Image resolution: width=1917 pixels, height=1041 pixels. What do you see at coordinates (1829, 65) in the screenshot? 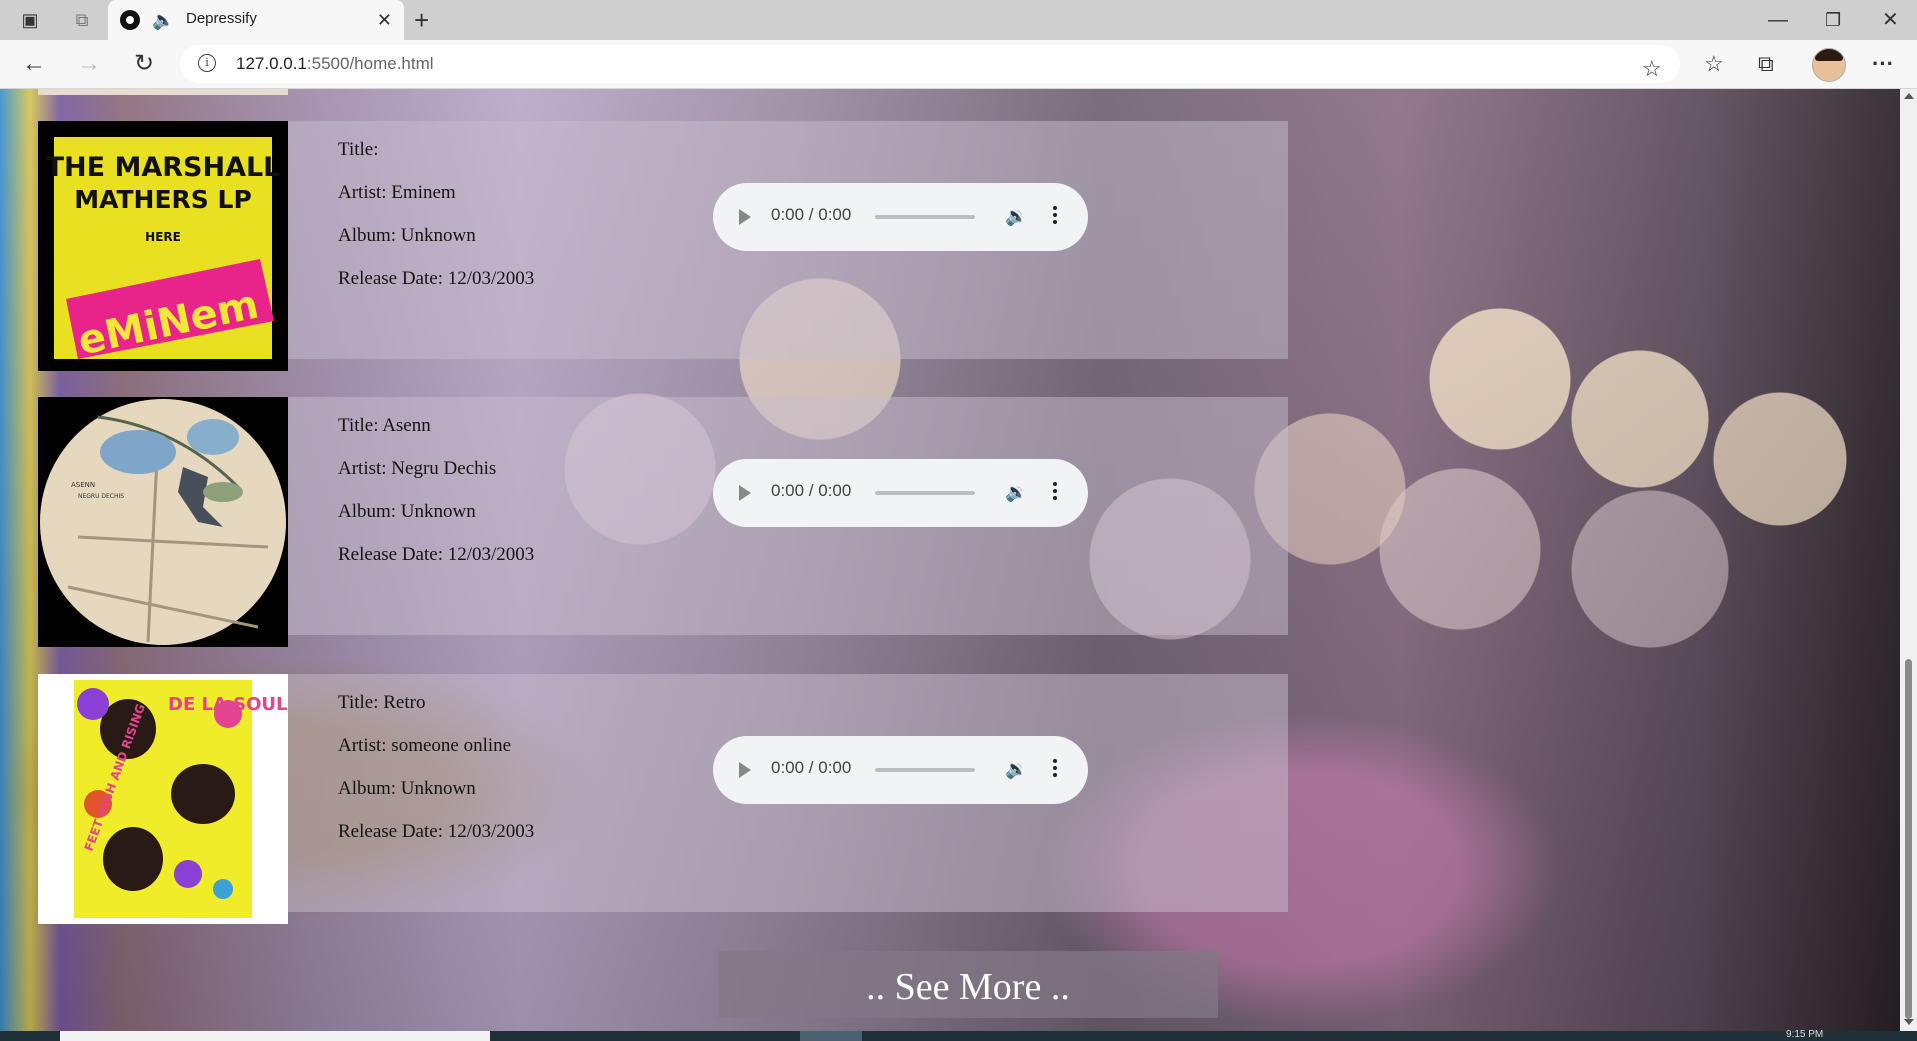
I see `profile-avatar` at bounding box center [1829, 65].